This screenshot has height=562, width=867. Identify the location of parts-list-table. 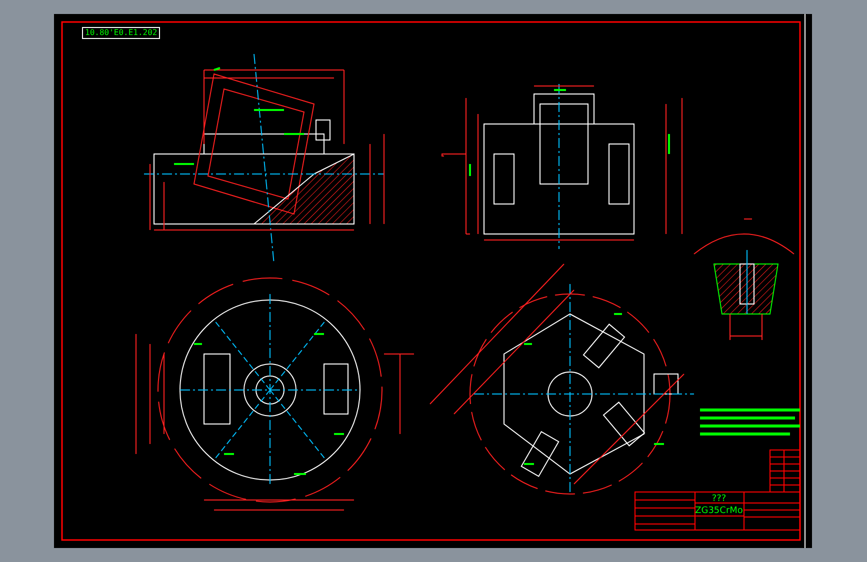
(785, 471).